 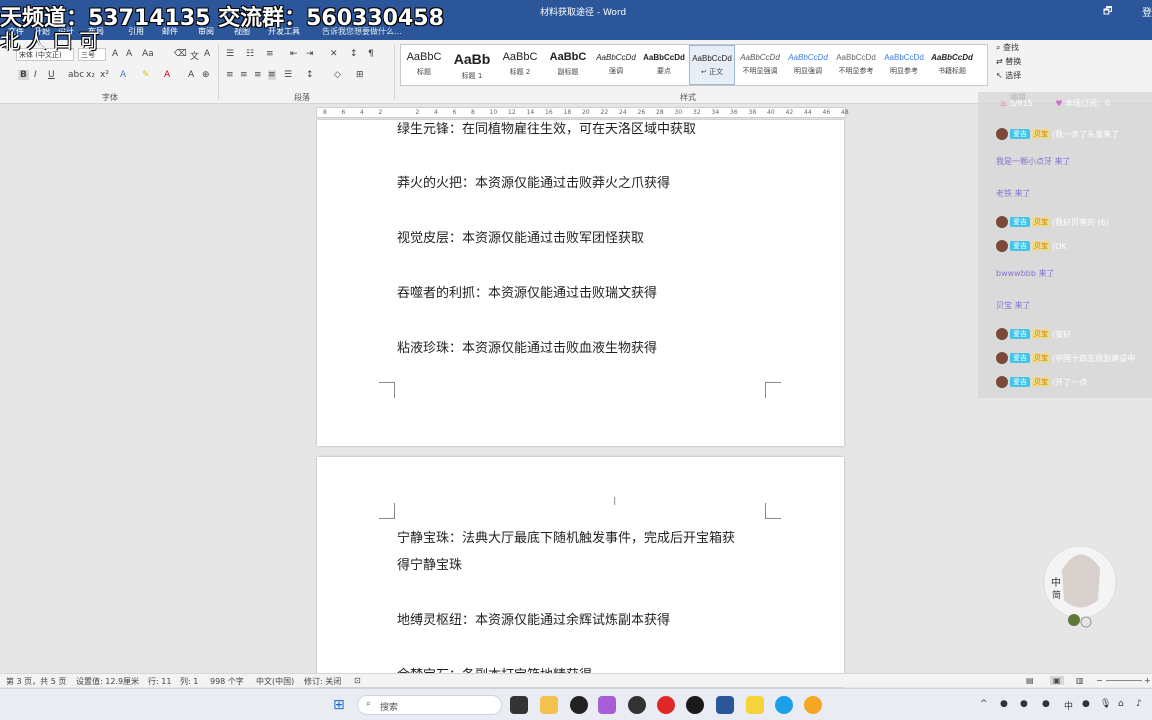 What do you see at coordinates (527, 291) in the screenshot?
I see `doc-paragraph: 吞噬者的利抓：本资源仅能通过击败瑞文获得` at bounding box center [527, 291].